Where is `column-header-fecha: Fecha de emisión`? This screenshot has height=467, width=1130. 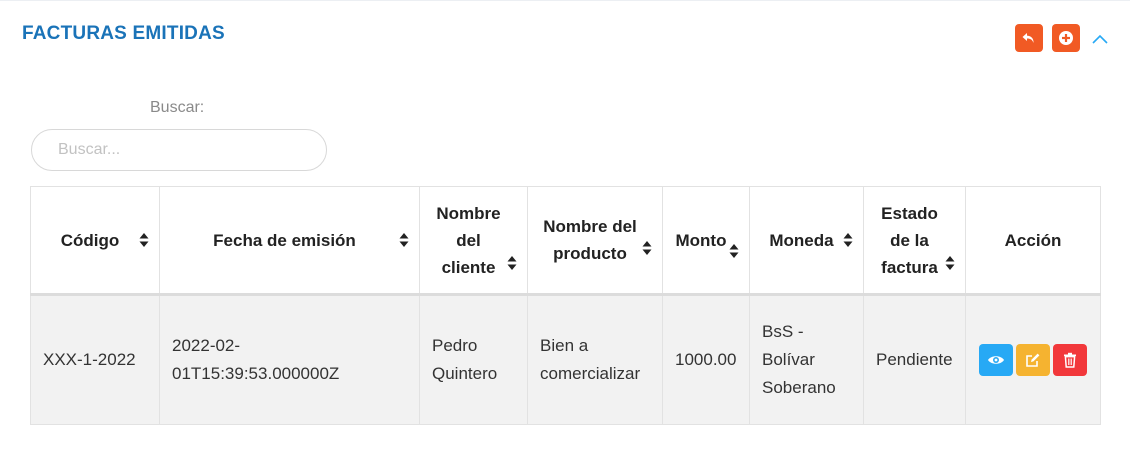
column-header-fecha: Fecha de emisión is located at coordinates (289, 241).